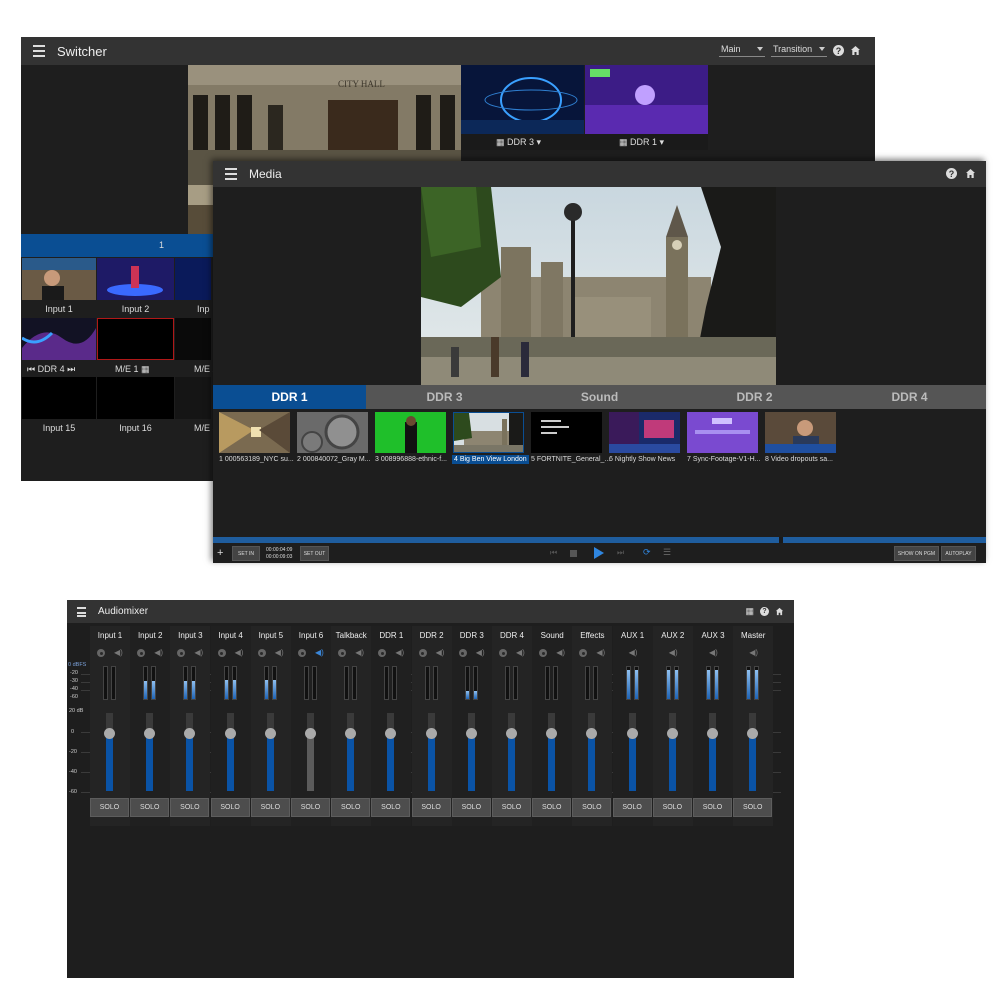 This screenshot has height=1000, width=1000. Describe the element at coordinates (193, 398) in the screenshot. I see `me5-thumb` at that location.